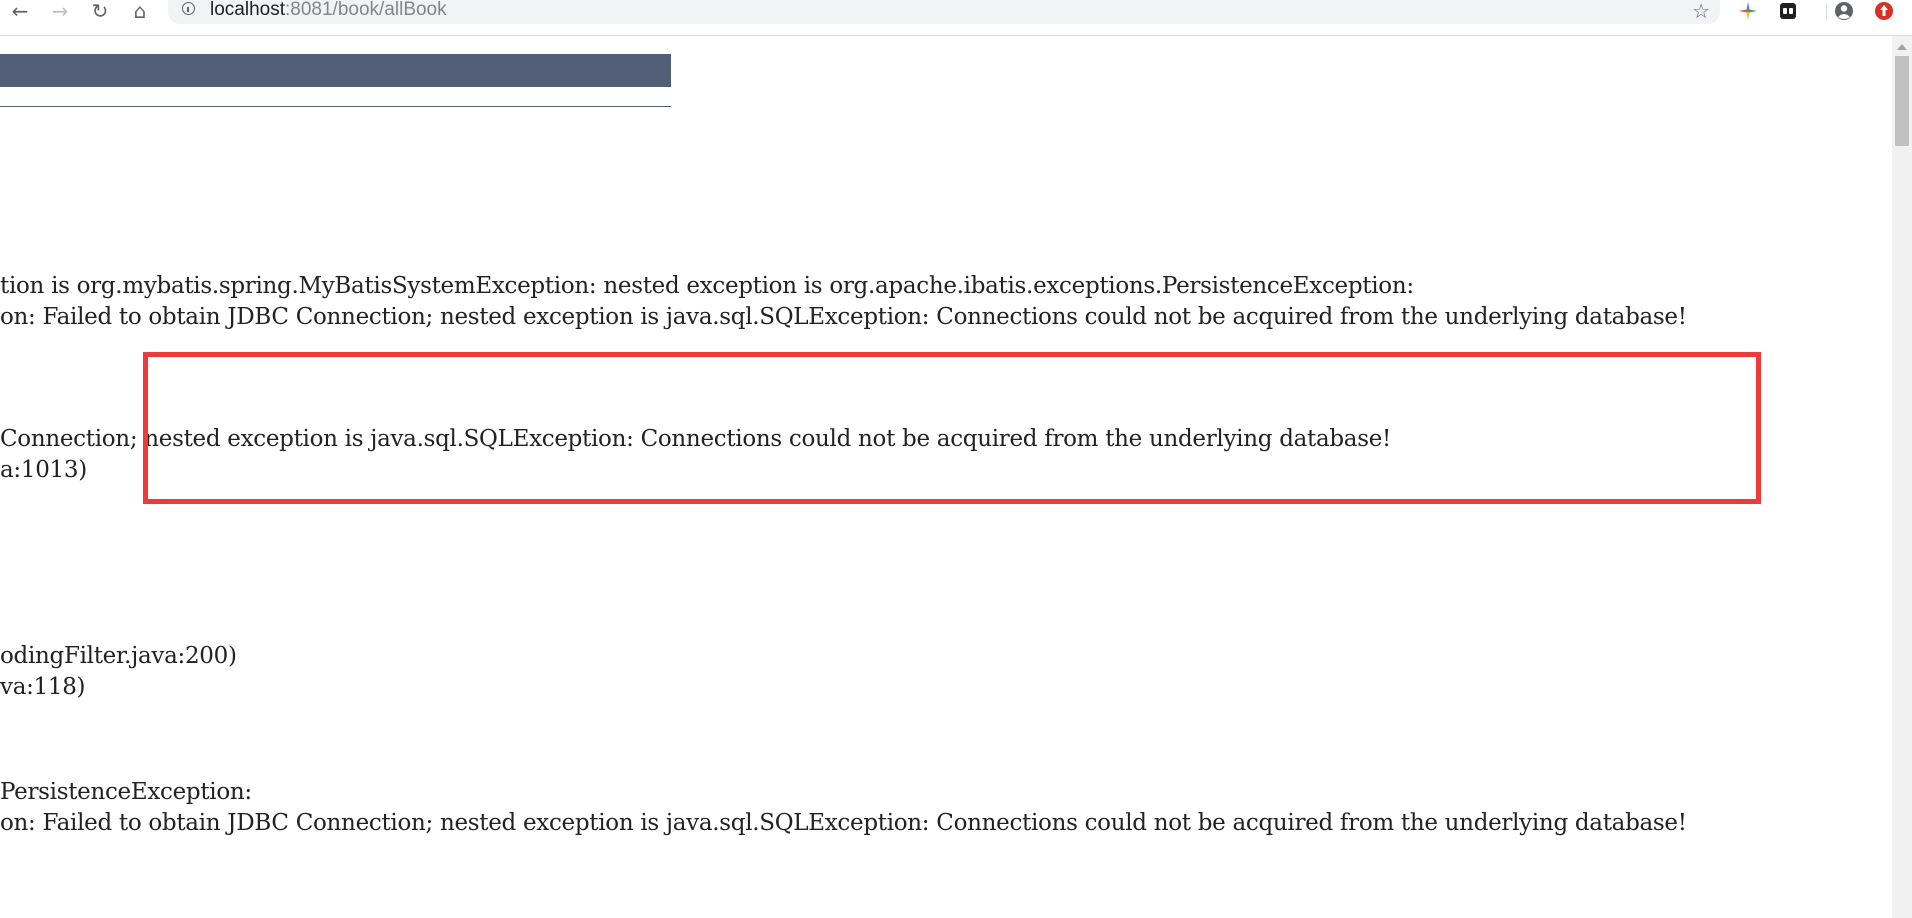 The image size is (1912, 918). I want to click on vertical-scrollbar, so click(1902, 477).